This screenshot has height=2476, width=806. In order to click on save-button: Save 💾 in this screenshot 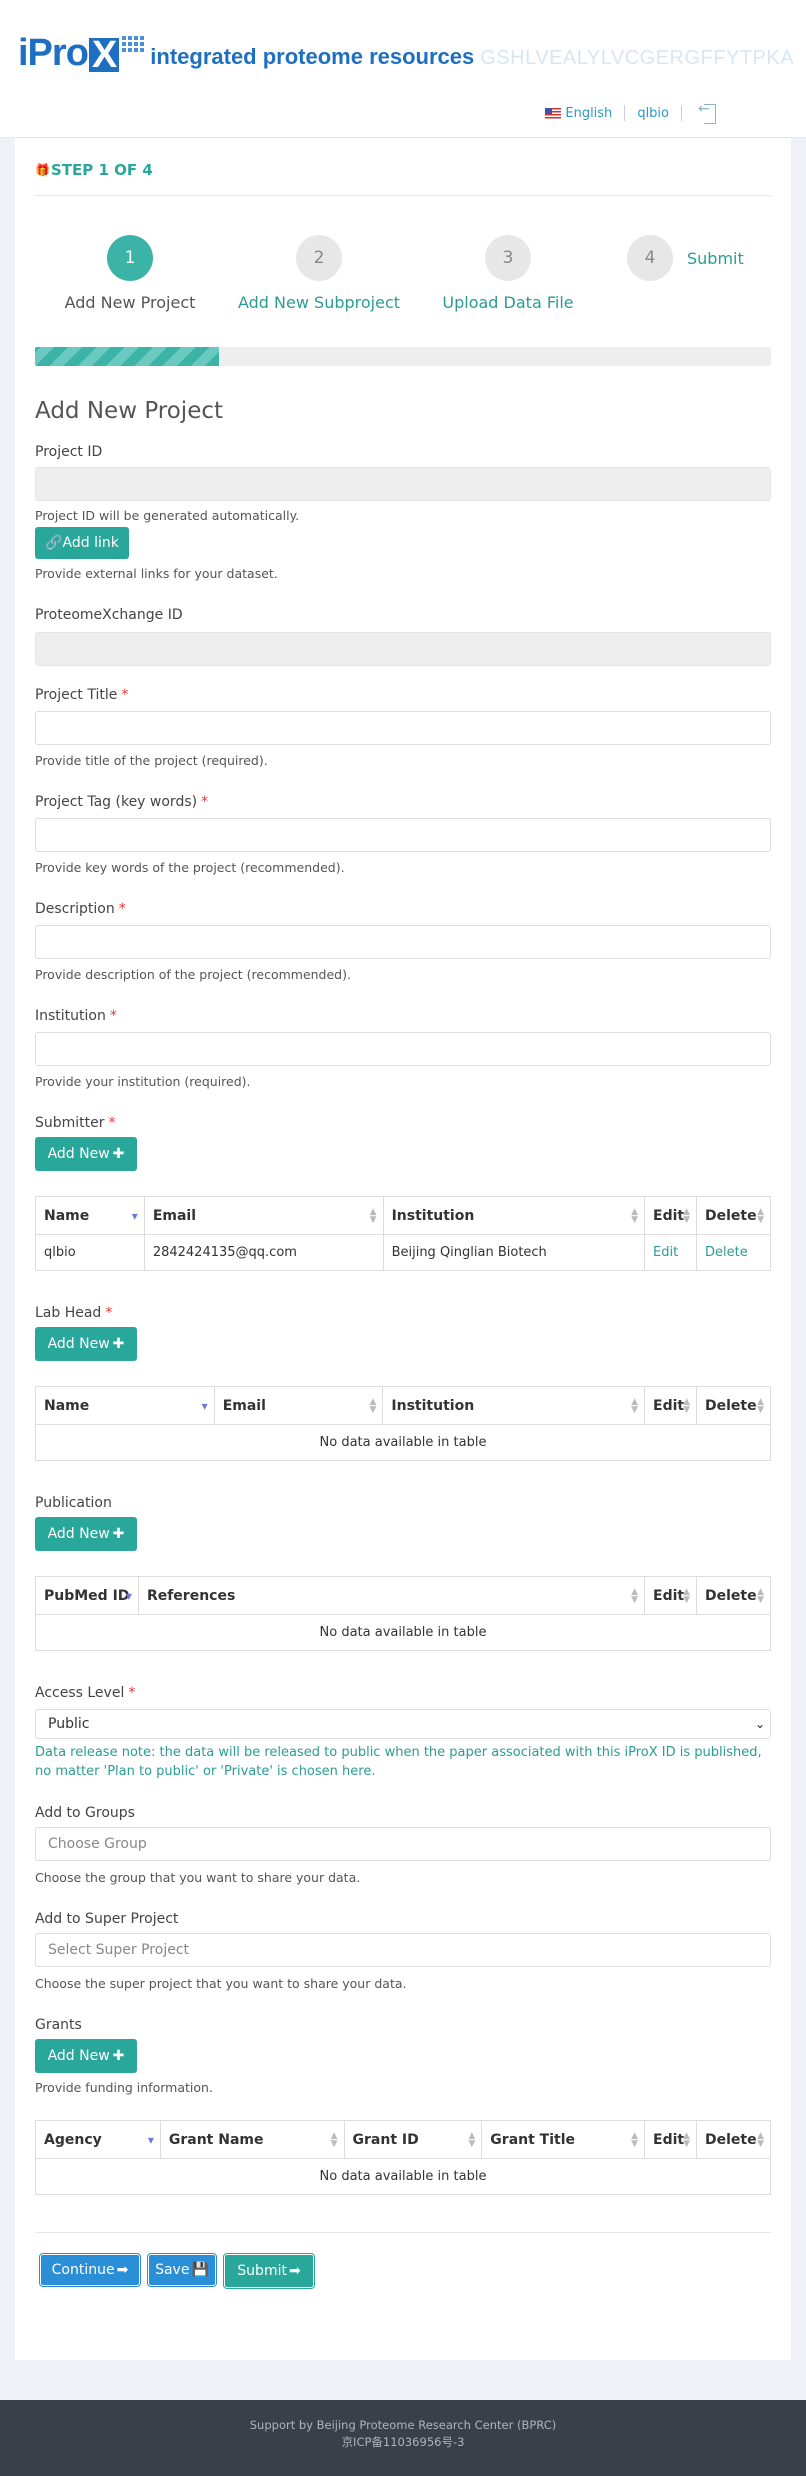, I will do `click(182, 2270)`.